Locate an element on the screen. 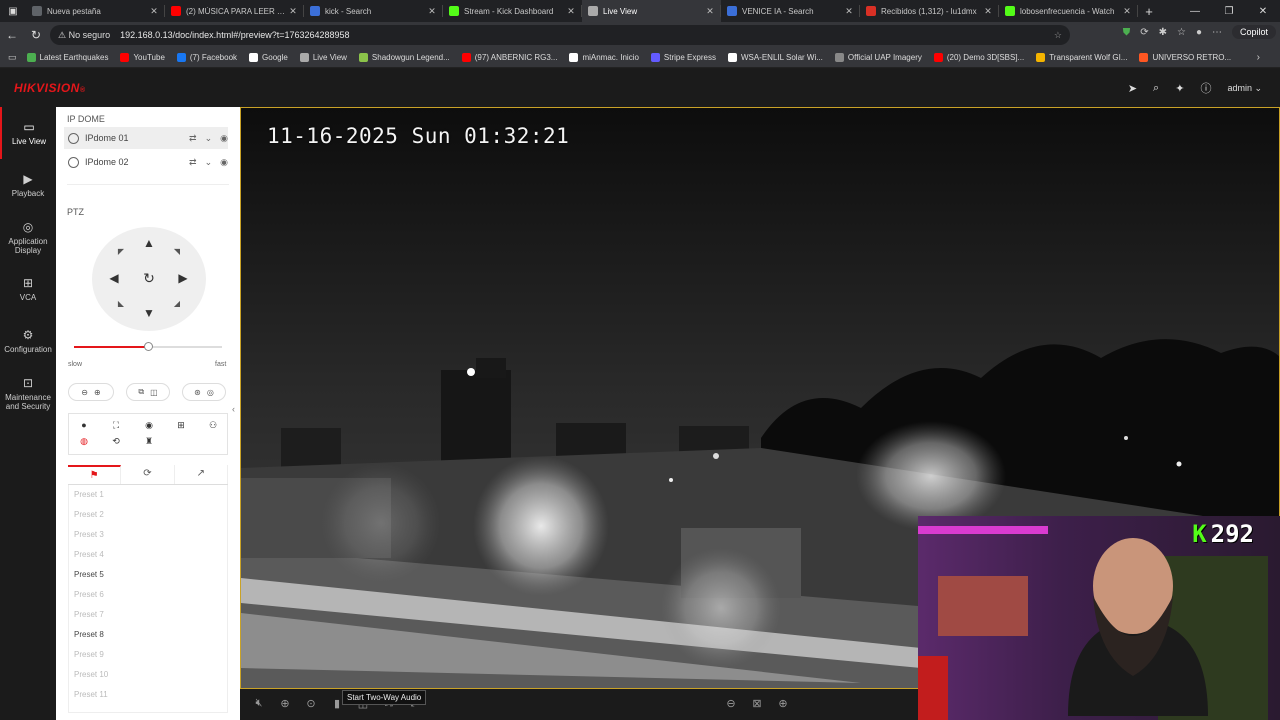 The width and height of the screenshot is (1280, 720). speed-slider-knob is located at coordinates (148, 346).